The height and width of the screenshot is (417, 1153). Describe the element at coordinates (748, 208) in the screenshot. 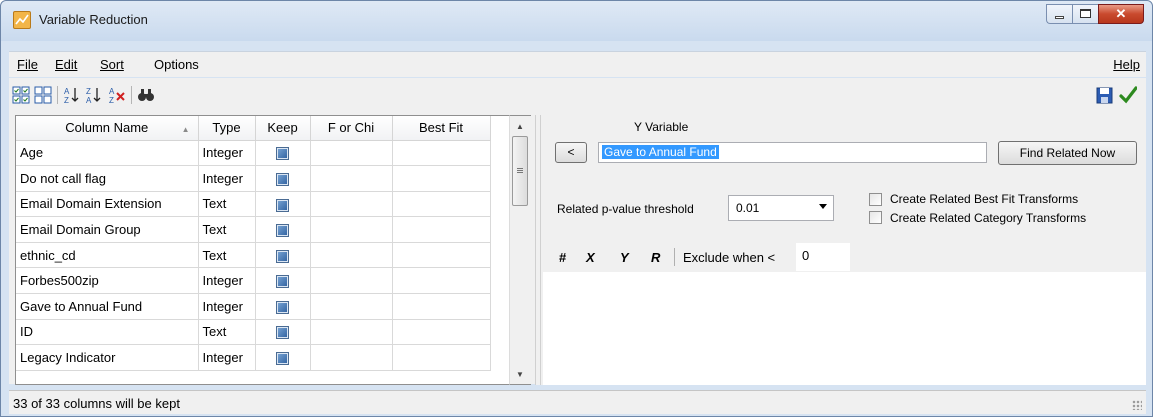

I see `pvalue-threshold-value: 0.01` at that location.